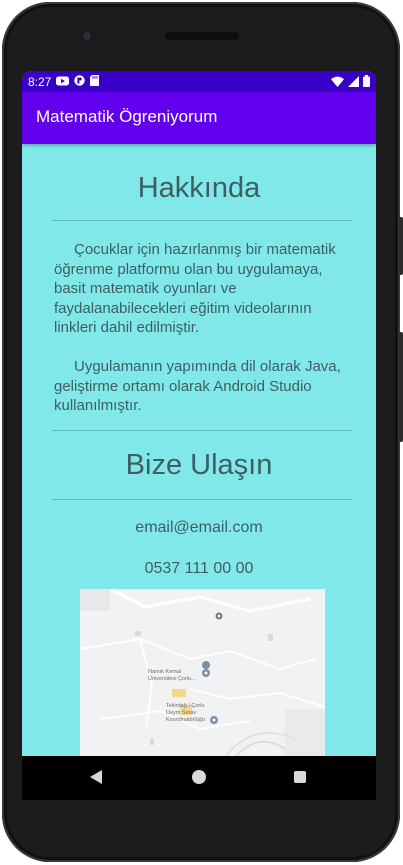 The height and width of the screenshot is (865, 403). I want to click on sd-card-icon, so click(95, 81).